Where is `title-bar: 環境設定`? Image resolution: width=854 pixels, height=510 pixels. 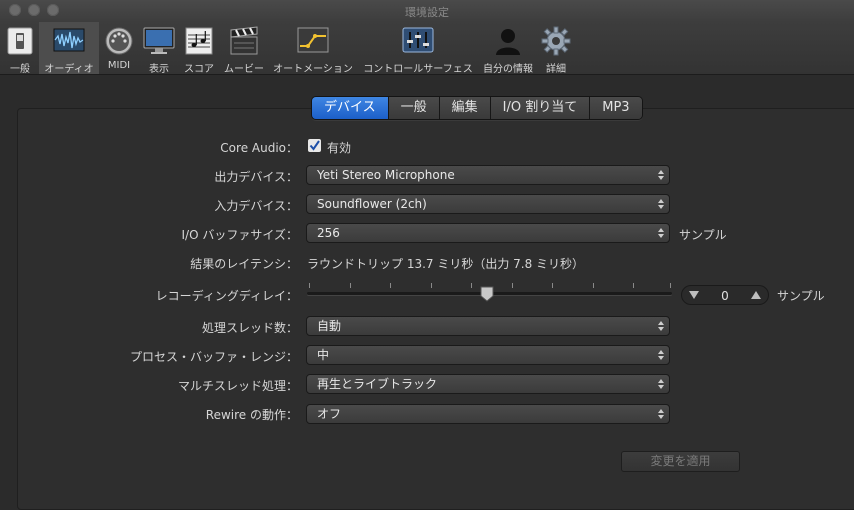
title-bar: 環境設定 is located at coordinates (427, 11).